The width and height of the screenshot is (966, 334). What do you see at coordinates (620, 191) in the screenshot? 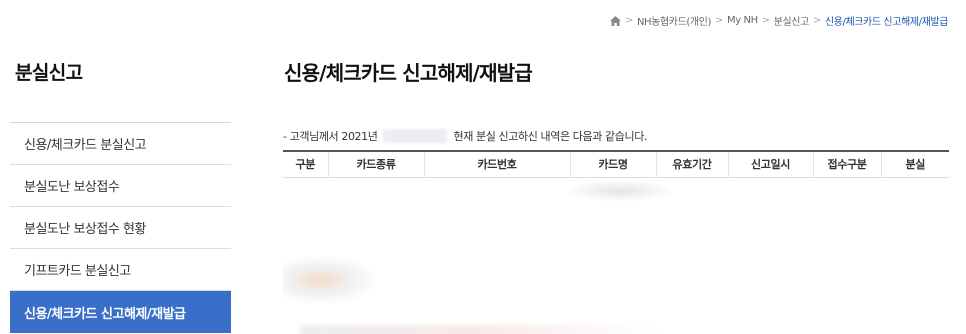
I see `redacted-card-name` at bounding box center [620, 191].